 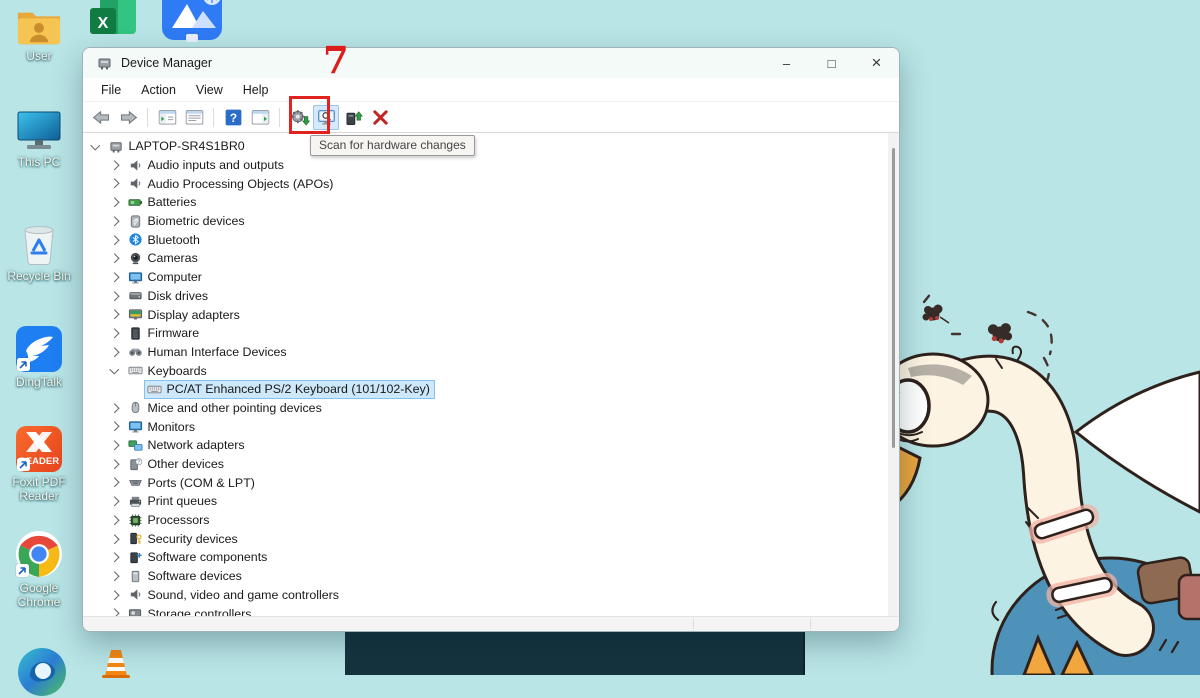 What do you see at coordinates (491, 557) in the screenshot?
I see `tree-item: Software components` at bounding box center [491, 557].